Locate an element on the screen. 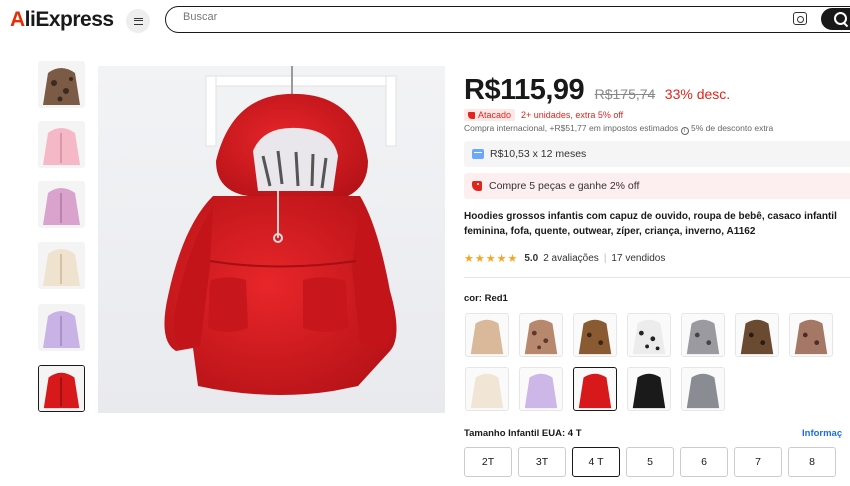 The width and height of the screenshot is (850, 486). search-button is located at coordinates (835, 19).